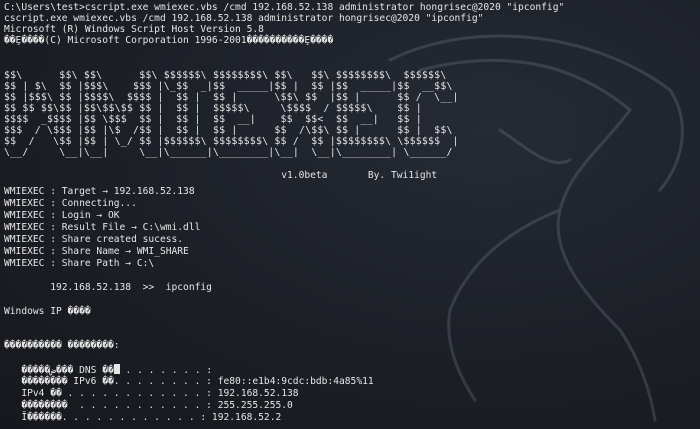  Describe the element at coordinates (62, 215) in the screenshot. I see `log-line: WMIEXEC : Login → OK` at that location.